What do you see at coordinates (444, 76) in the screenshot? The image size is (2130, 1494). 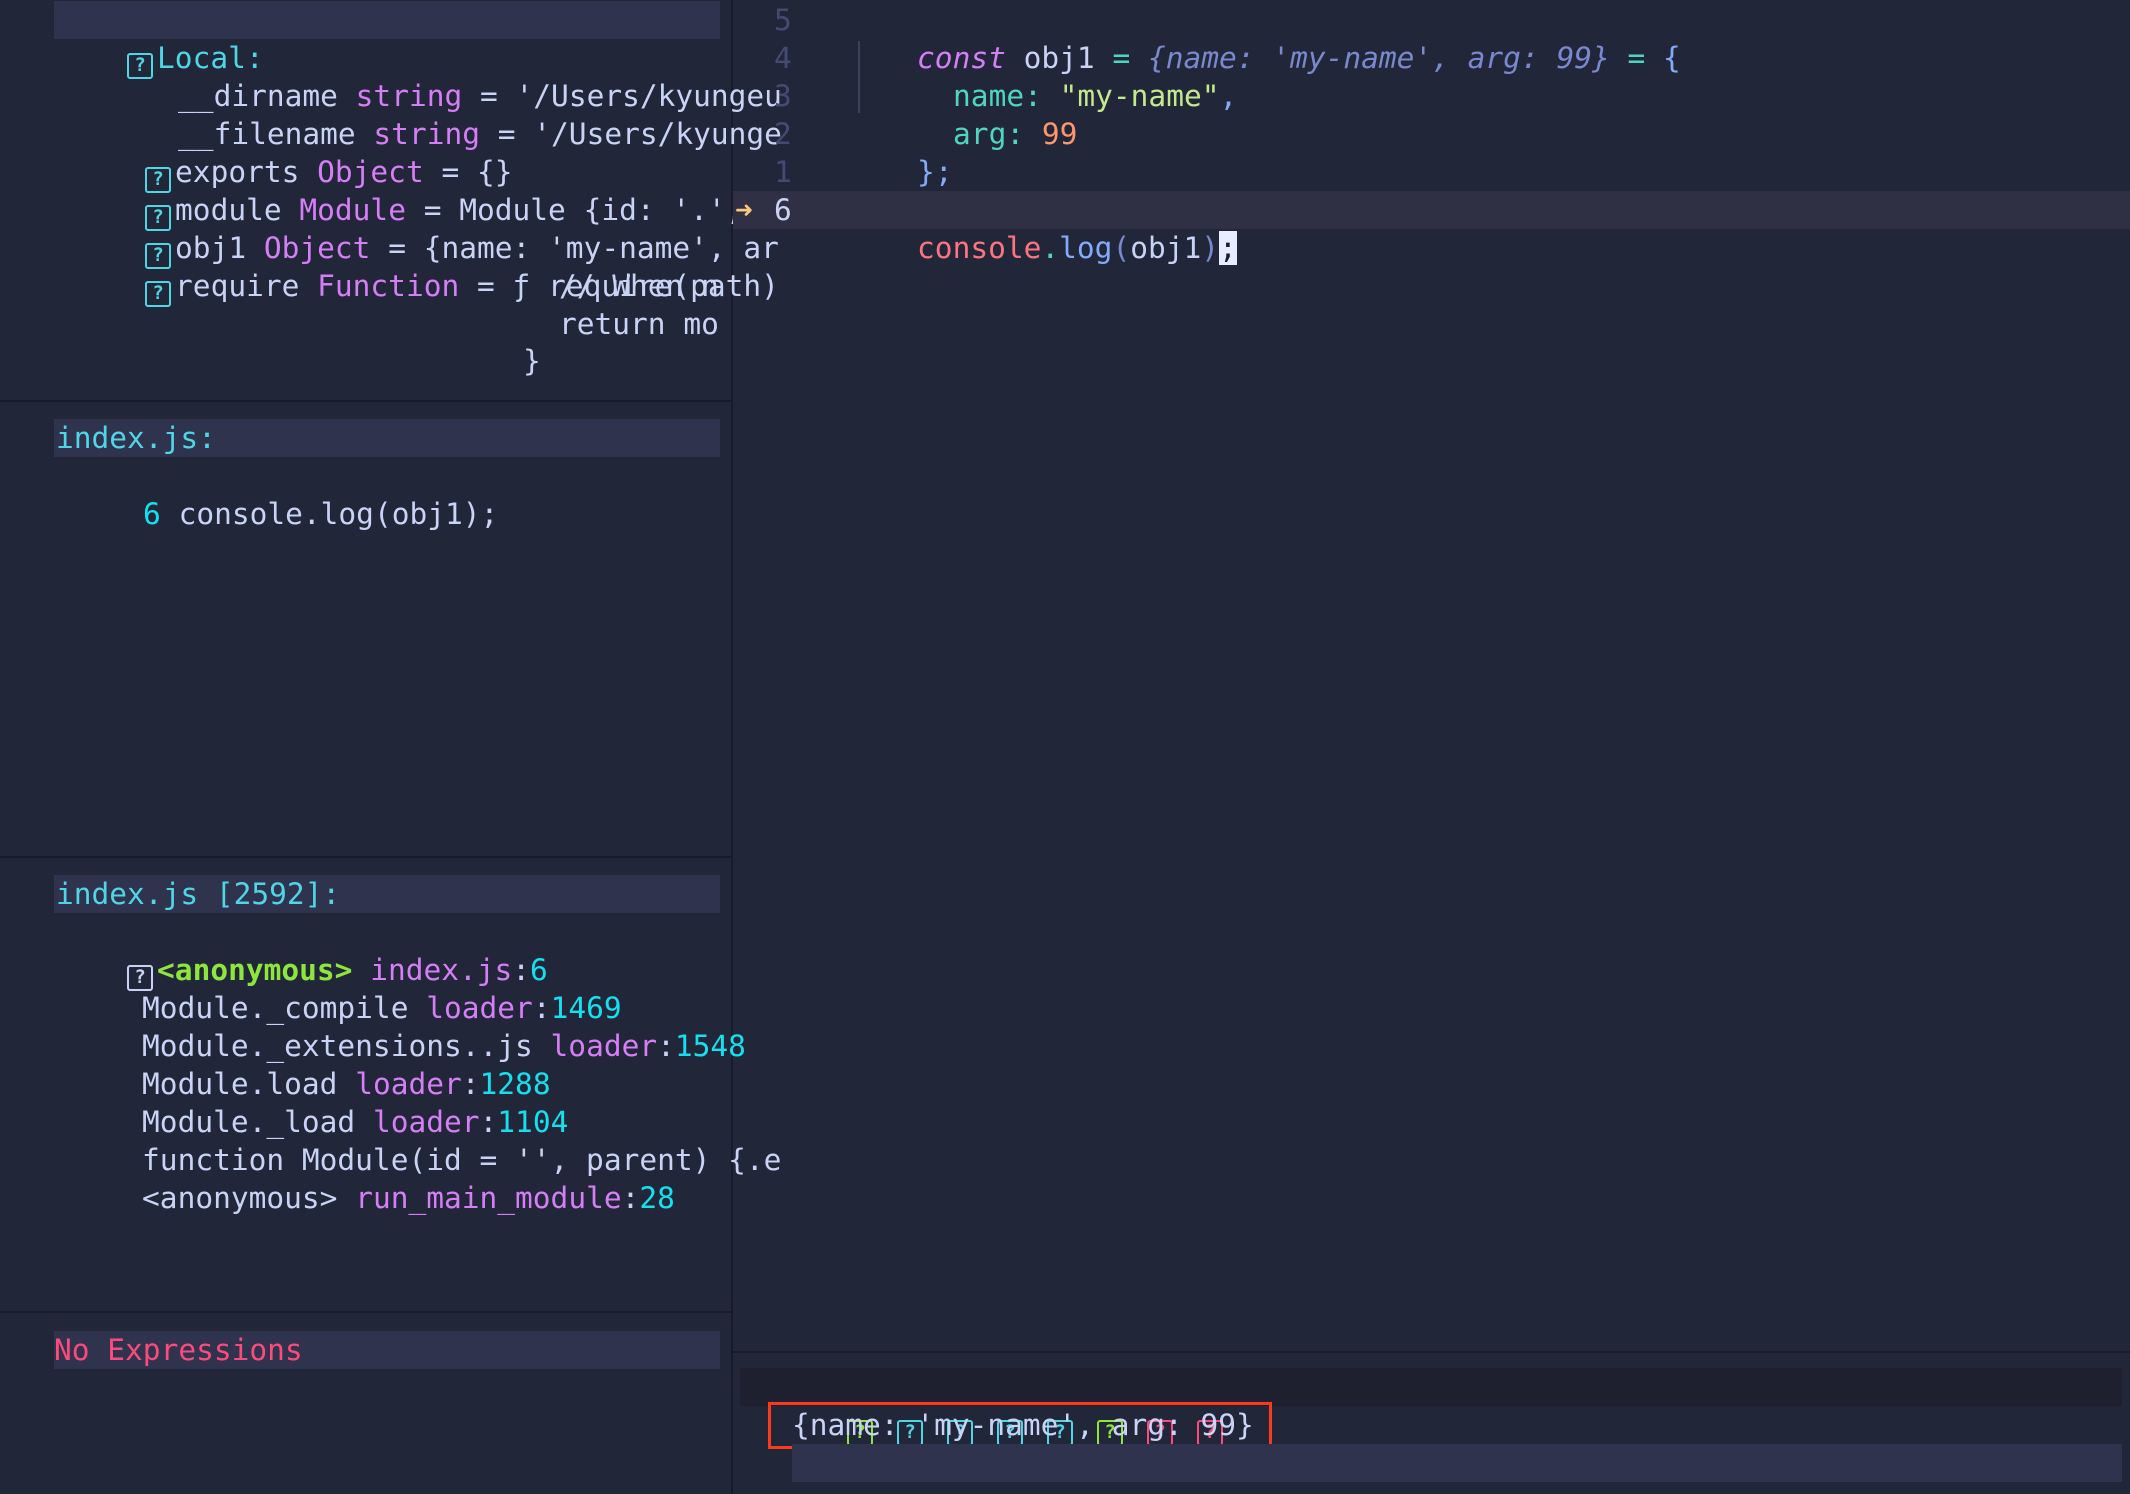 I see `variable-row: __dirname string = '/Users/kyungeu` at bounding box center [444, 76].